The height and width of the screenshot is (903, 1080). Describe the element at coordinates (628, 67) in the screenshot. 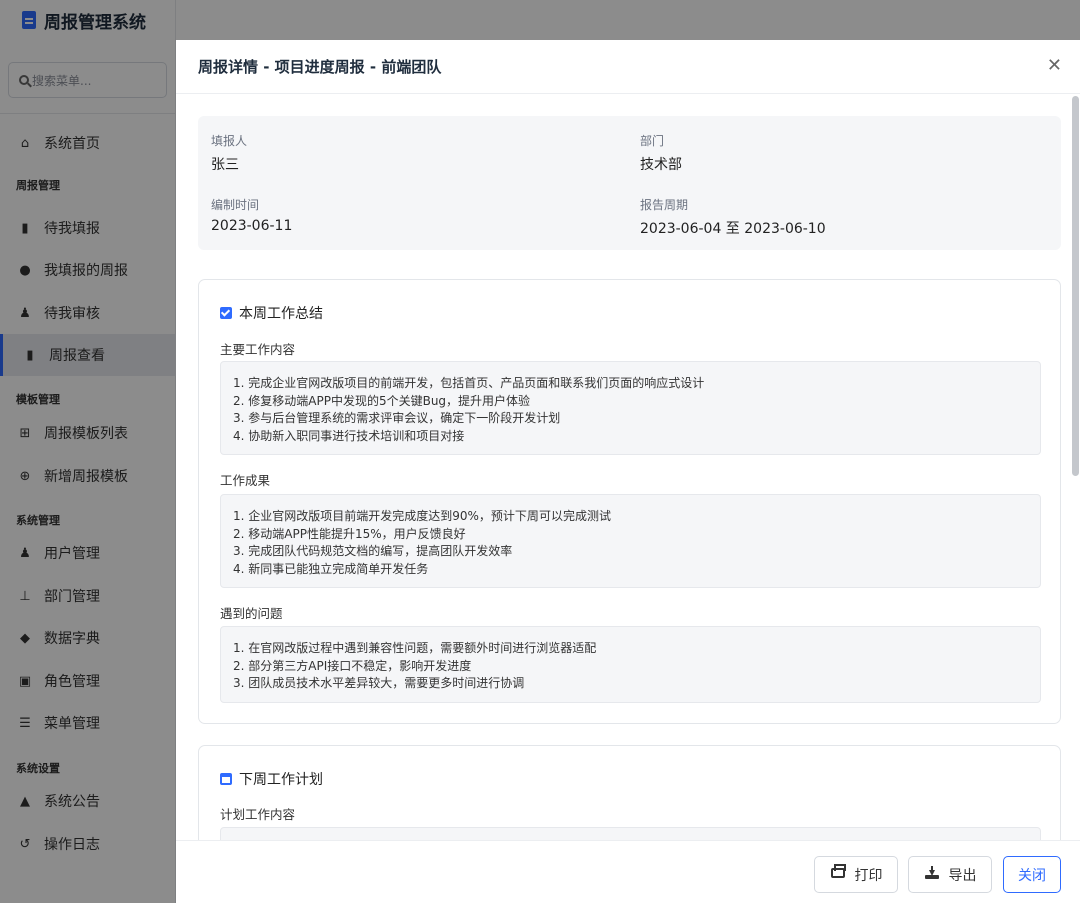

I see `drawer-header: 周报详情 - 项目进度周报 - 前端团队` at that location.